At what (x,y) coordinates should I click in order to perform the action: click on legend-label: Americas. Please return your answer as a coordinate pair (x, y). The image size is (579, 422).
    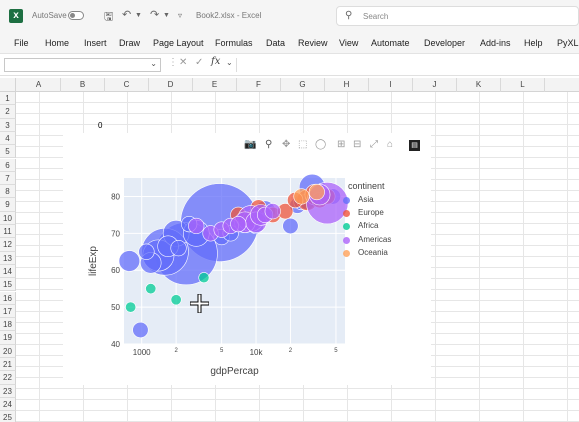
    Looking at the image, I should click on (375, 239).